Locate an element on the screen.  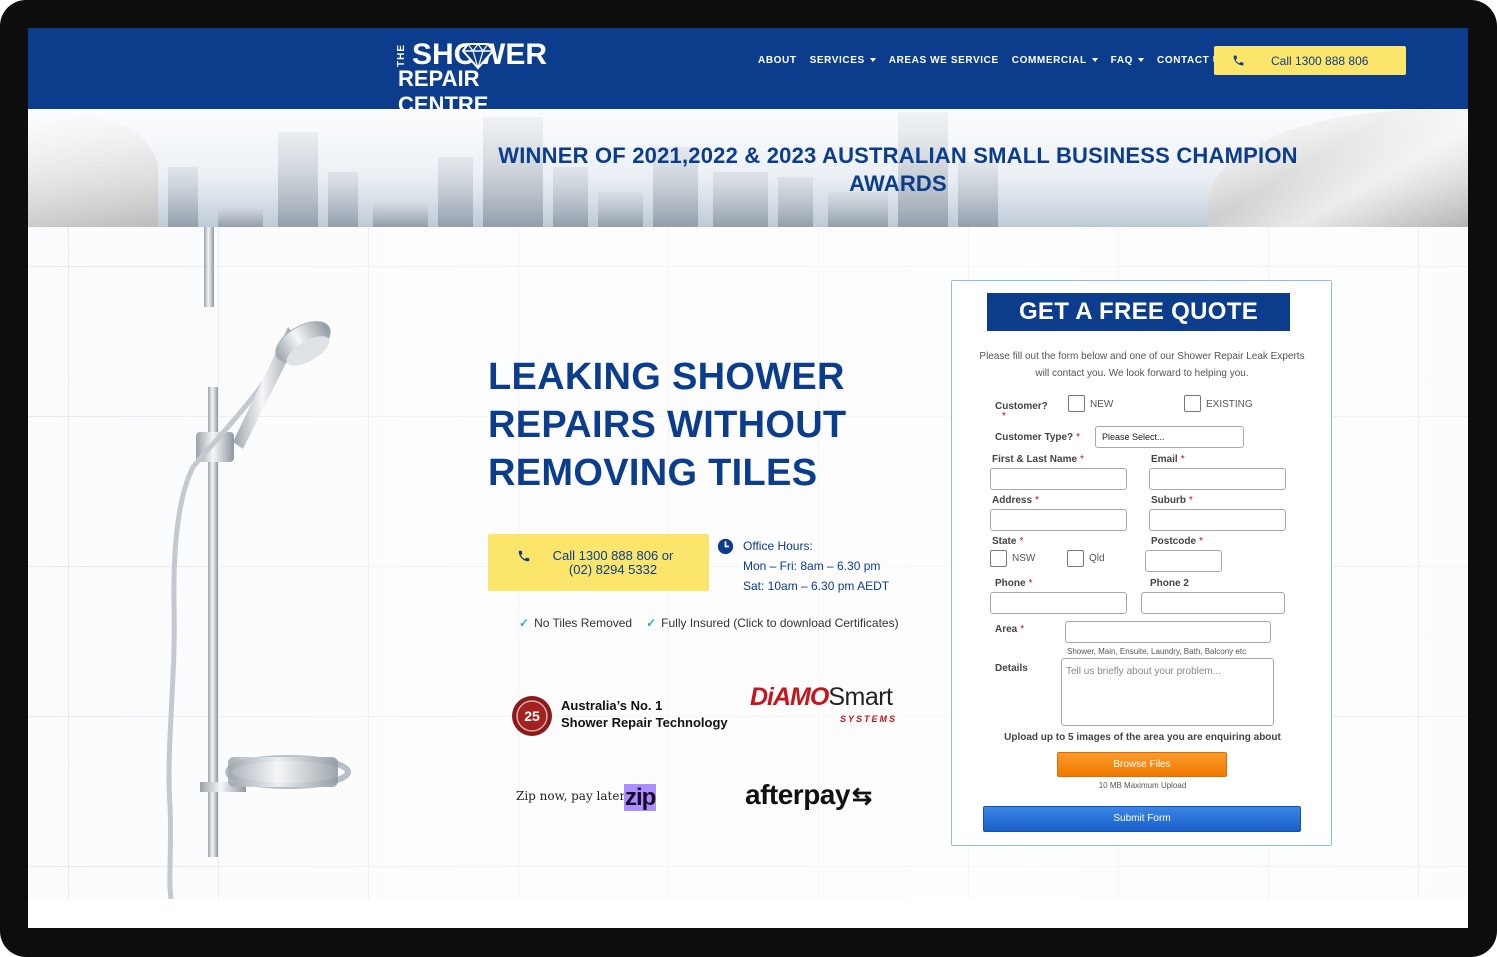
diamosmart-logo: DiAMOSmart SYSTEMS is located at coordinates (822, 703).